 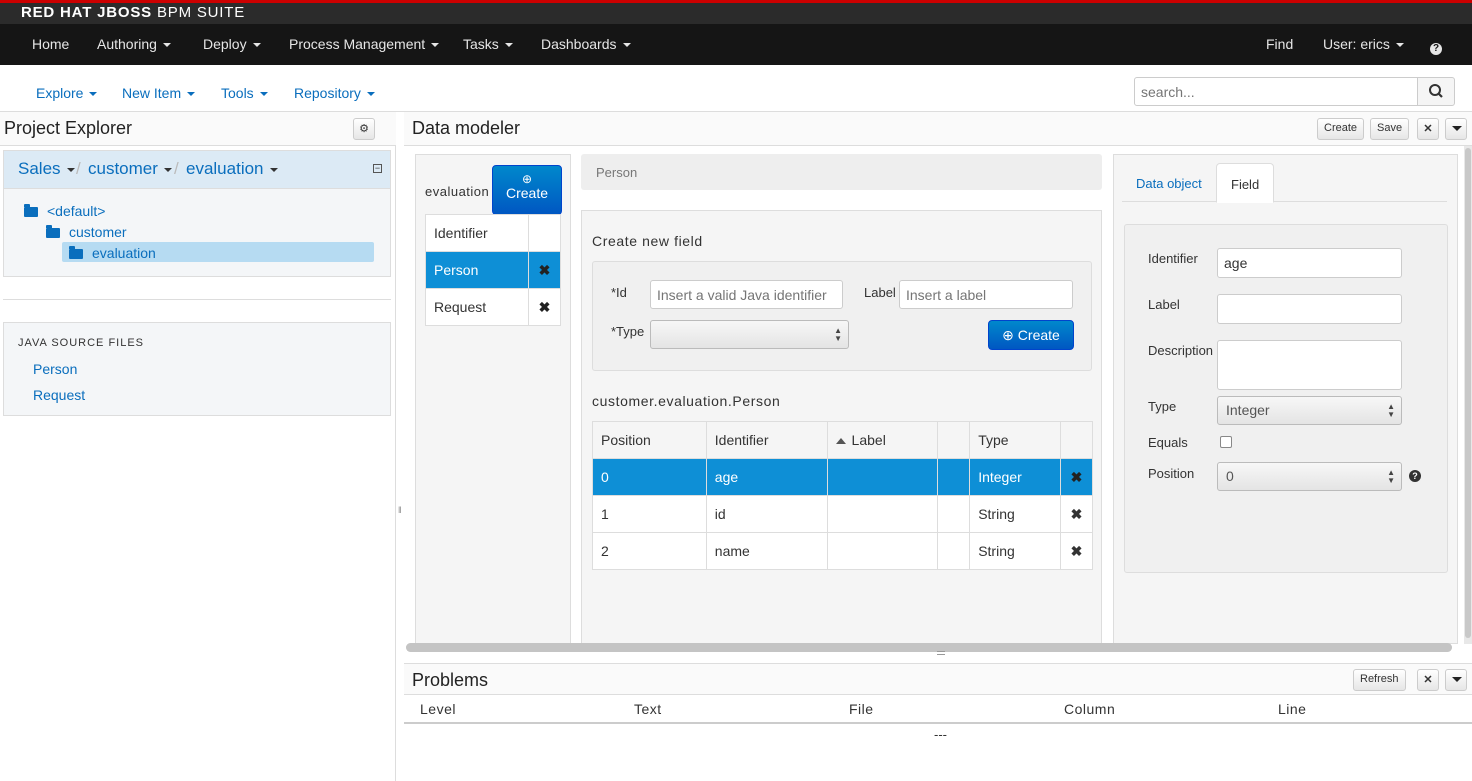 What do you see at coordinates (334, 93) in the screenshot?
I see `menu-repository: Repository` at bounding box center [334, 93].